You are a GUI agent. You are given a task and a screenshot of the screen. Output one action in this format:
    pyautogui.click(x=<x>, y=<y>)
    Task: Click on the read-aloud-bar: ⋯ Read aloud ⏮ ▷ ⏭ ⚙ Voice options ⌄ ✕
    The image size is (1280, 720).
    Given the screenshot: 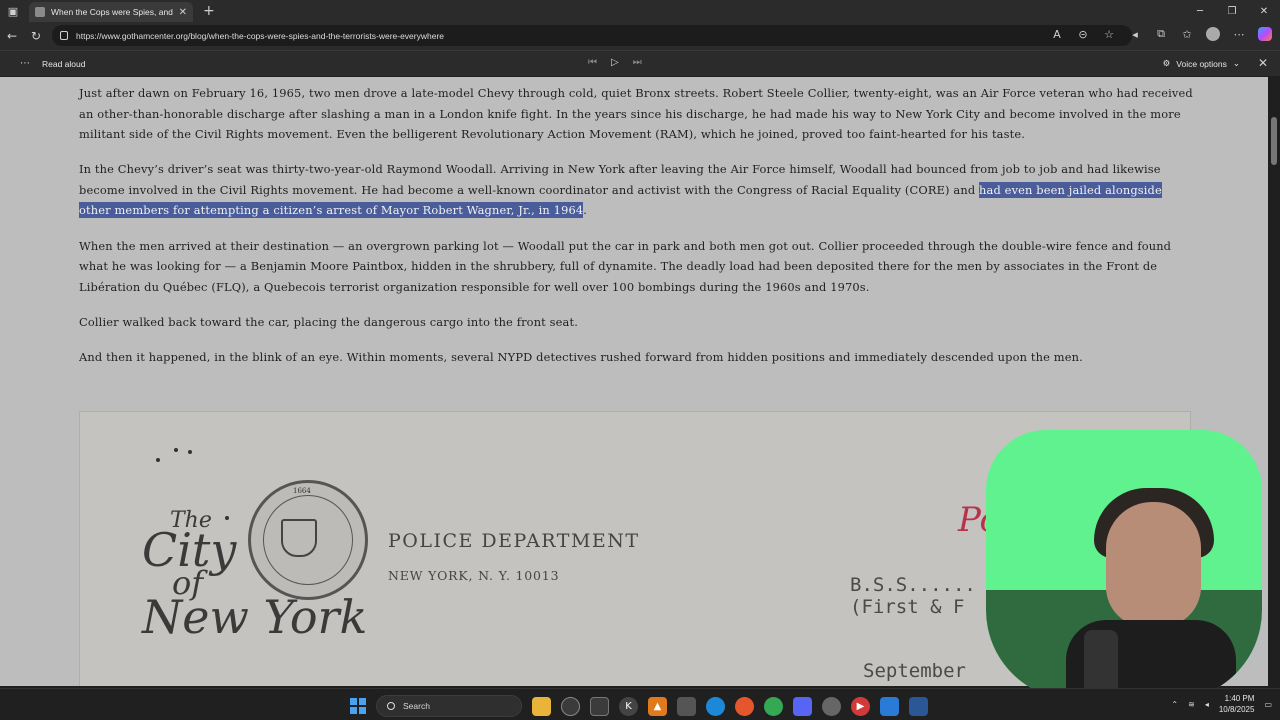 What is the action you would take?
    pyautogui.click(x=640, y=63)
    